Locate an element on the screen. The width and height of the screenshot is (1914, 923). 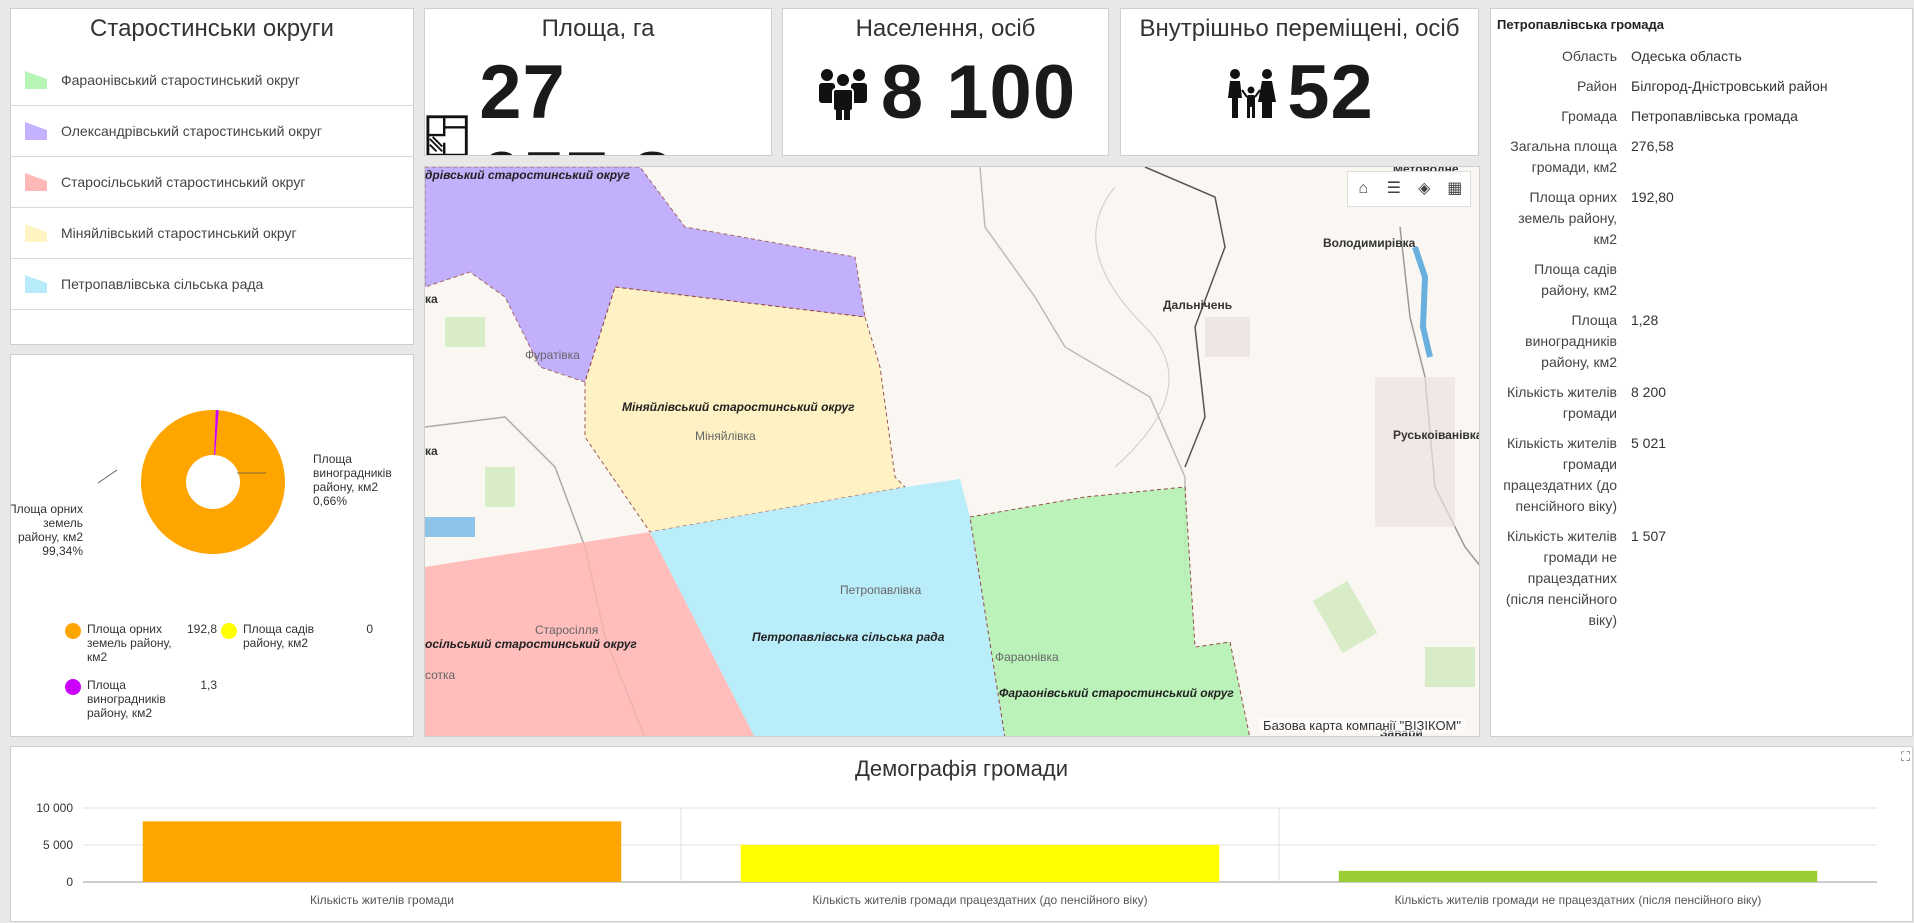
idp-kpi-card: Внутрішньо переміщені, осіб 52 is located at coordinates (1299, 82).